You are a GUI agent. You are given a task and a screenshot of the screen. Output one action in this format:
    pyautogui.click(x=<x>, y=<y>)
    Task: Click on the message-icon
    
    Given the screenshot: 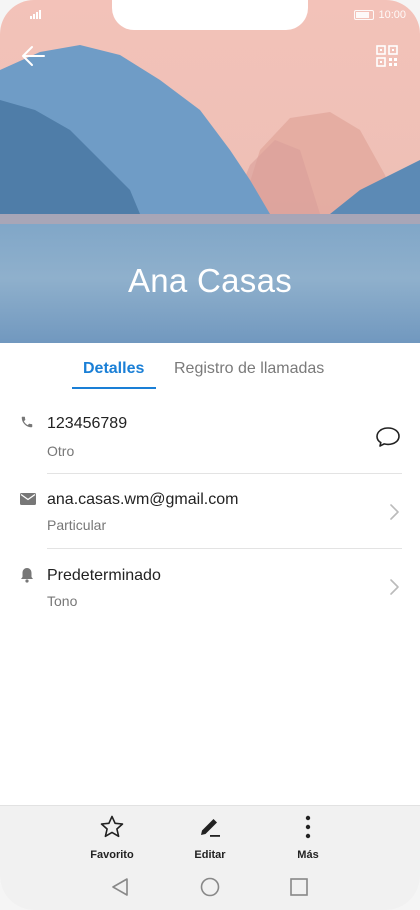 What is the action you would take?
    pyautogui.click(x=388, y=437)
    